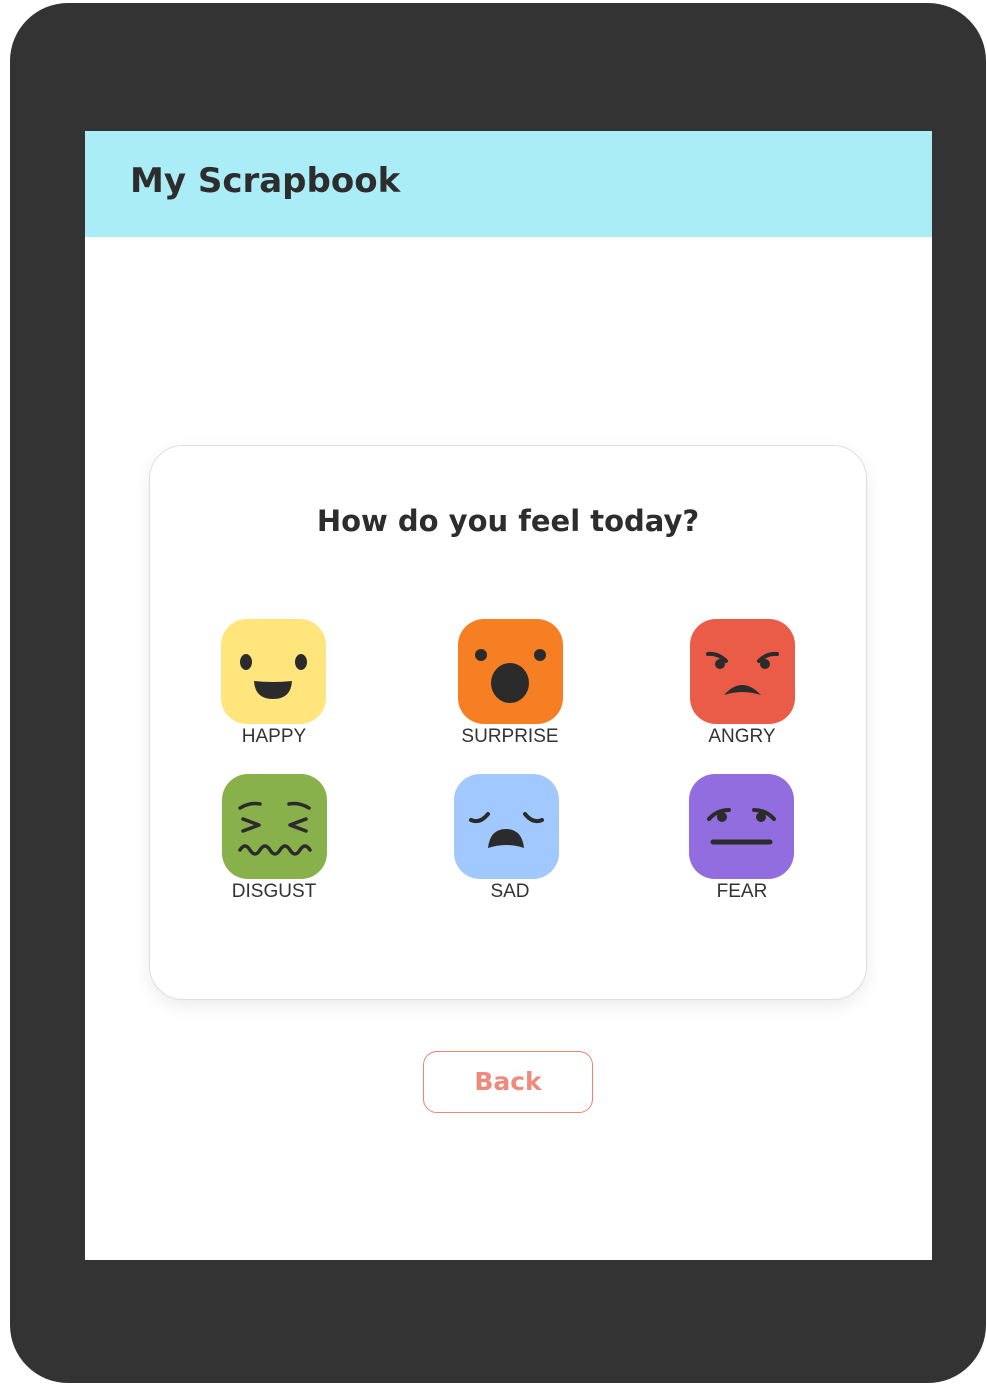 This screenshot has width=987, height=1384. I want to click on mood-label-sad: SAD, so click(510, 891).